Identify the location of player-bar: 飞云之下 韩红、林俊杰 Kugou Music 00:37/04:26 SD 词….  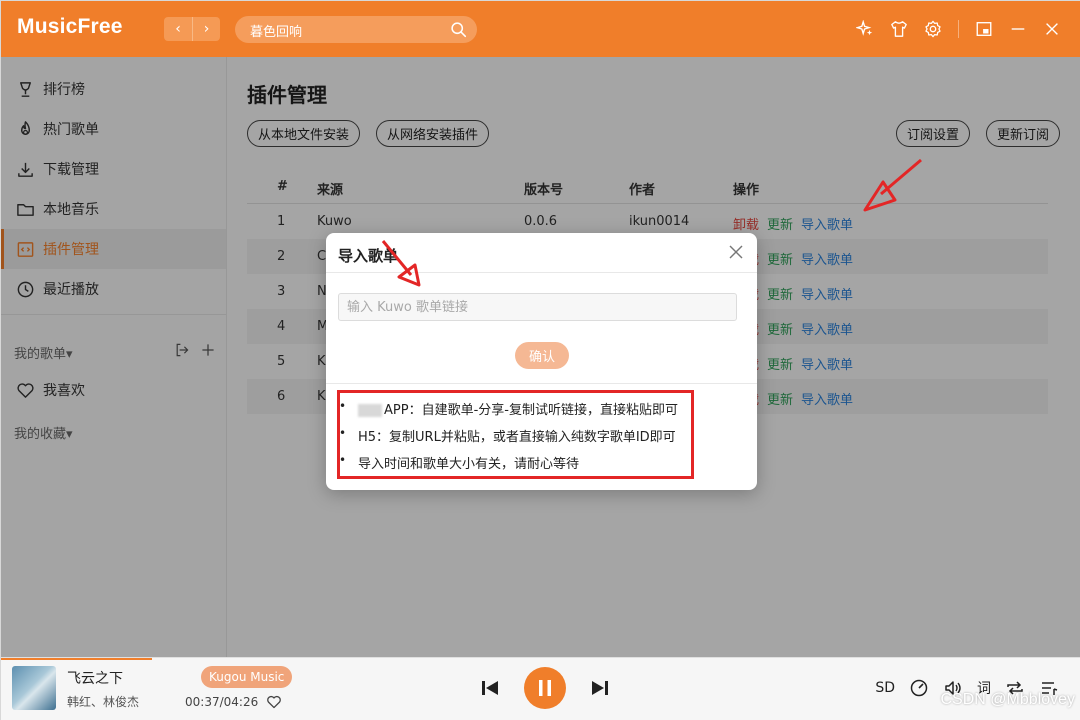
(540, 688).